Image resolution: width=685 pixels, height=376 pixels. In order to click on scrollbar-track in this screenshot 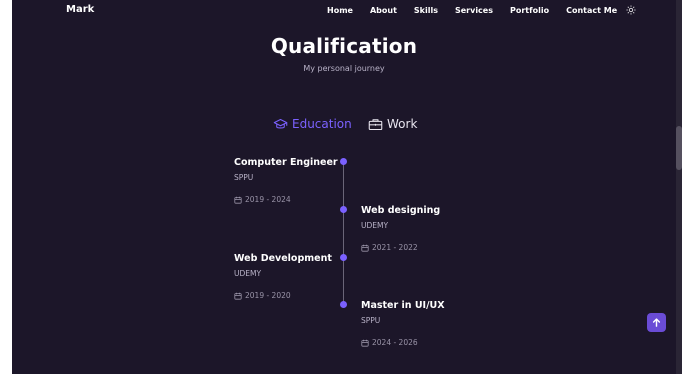, I will do `click(679, 187)`.